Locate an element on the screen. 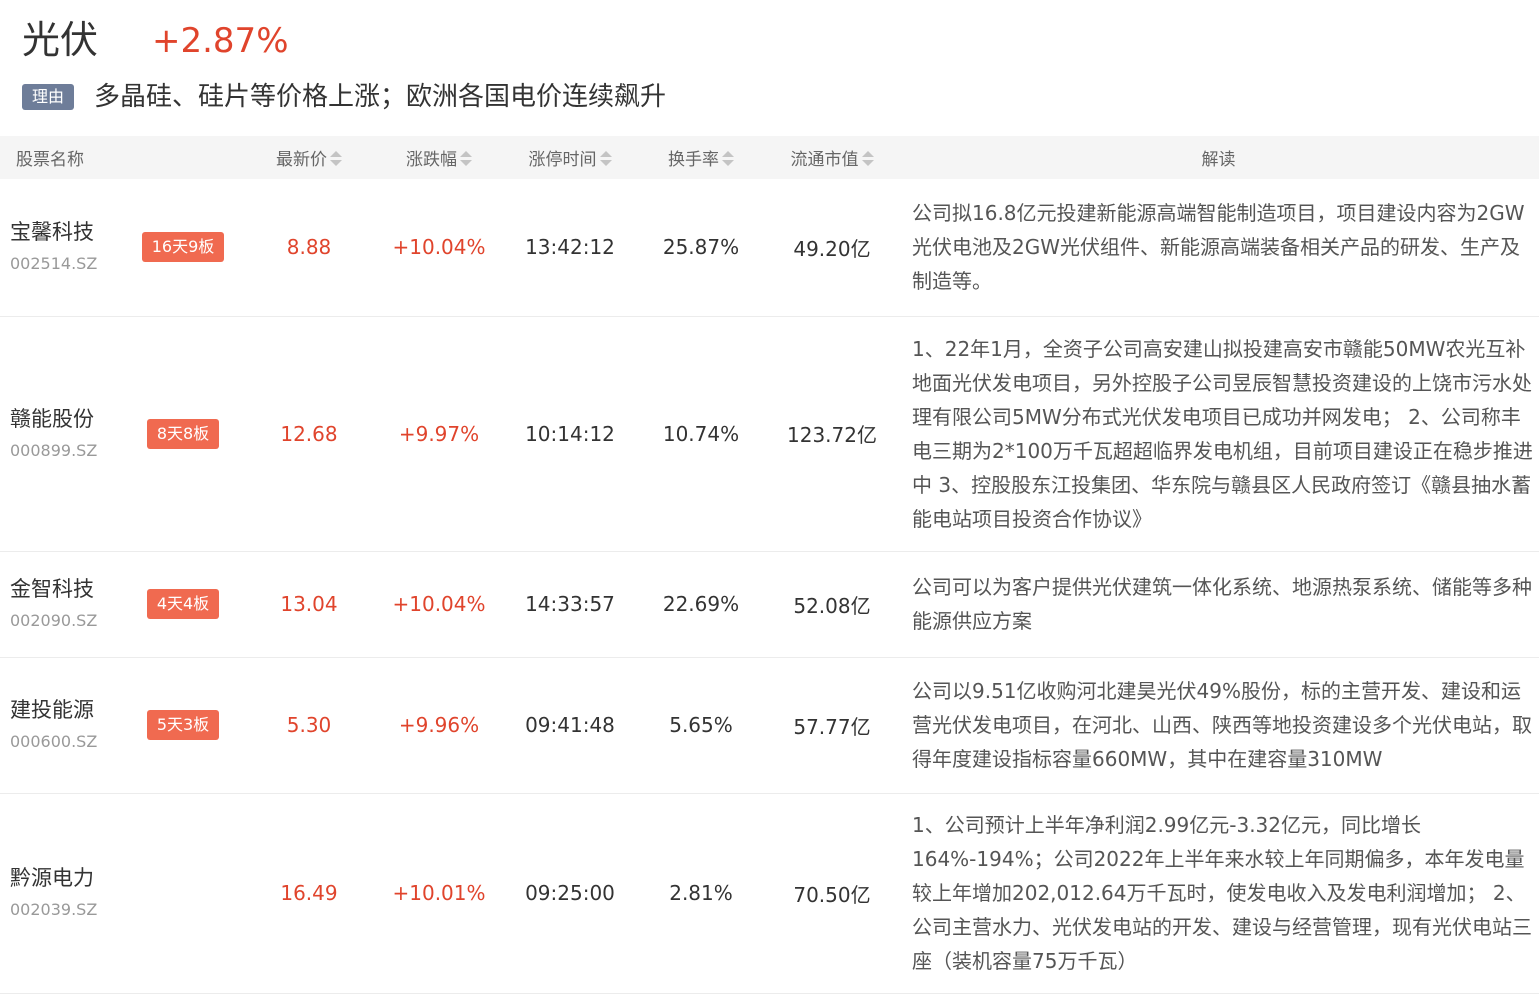 The height and width of the screenshot is (994, 1539). float-market-cap: 57.77亿 is located at coordinates (832, 726).